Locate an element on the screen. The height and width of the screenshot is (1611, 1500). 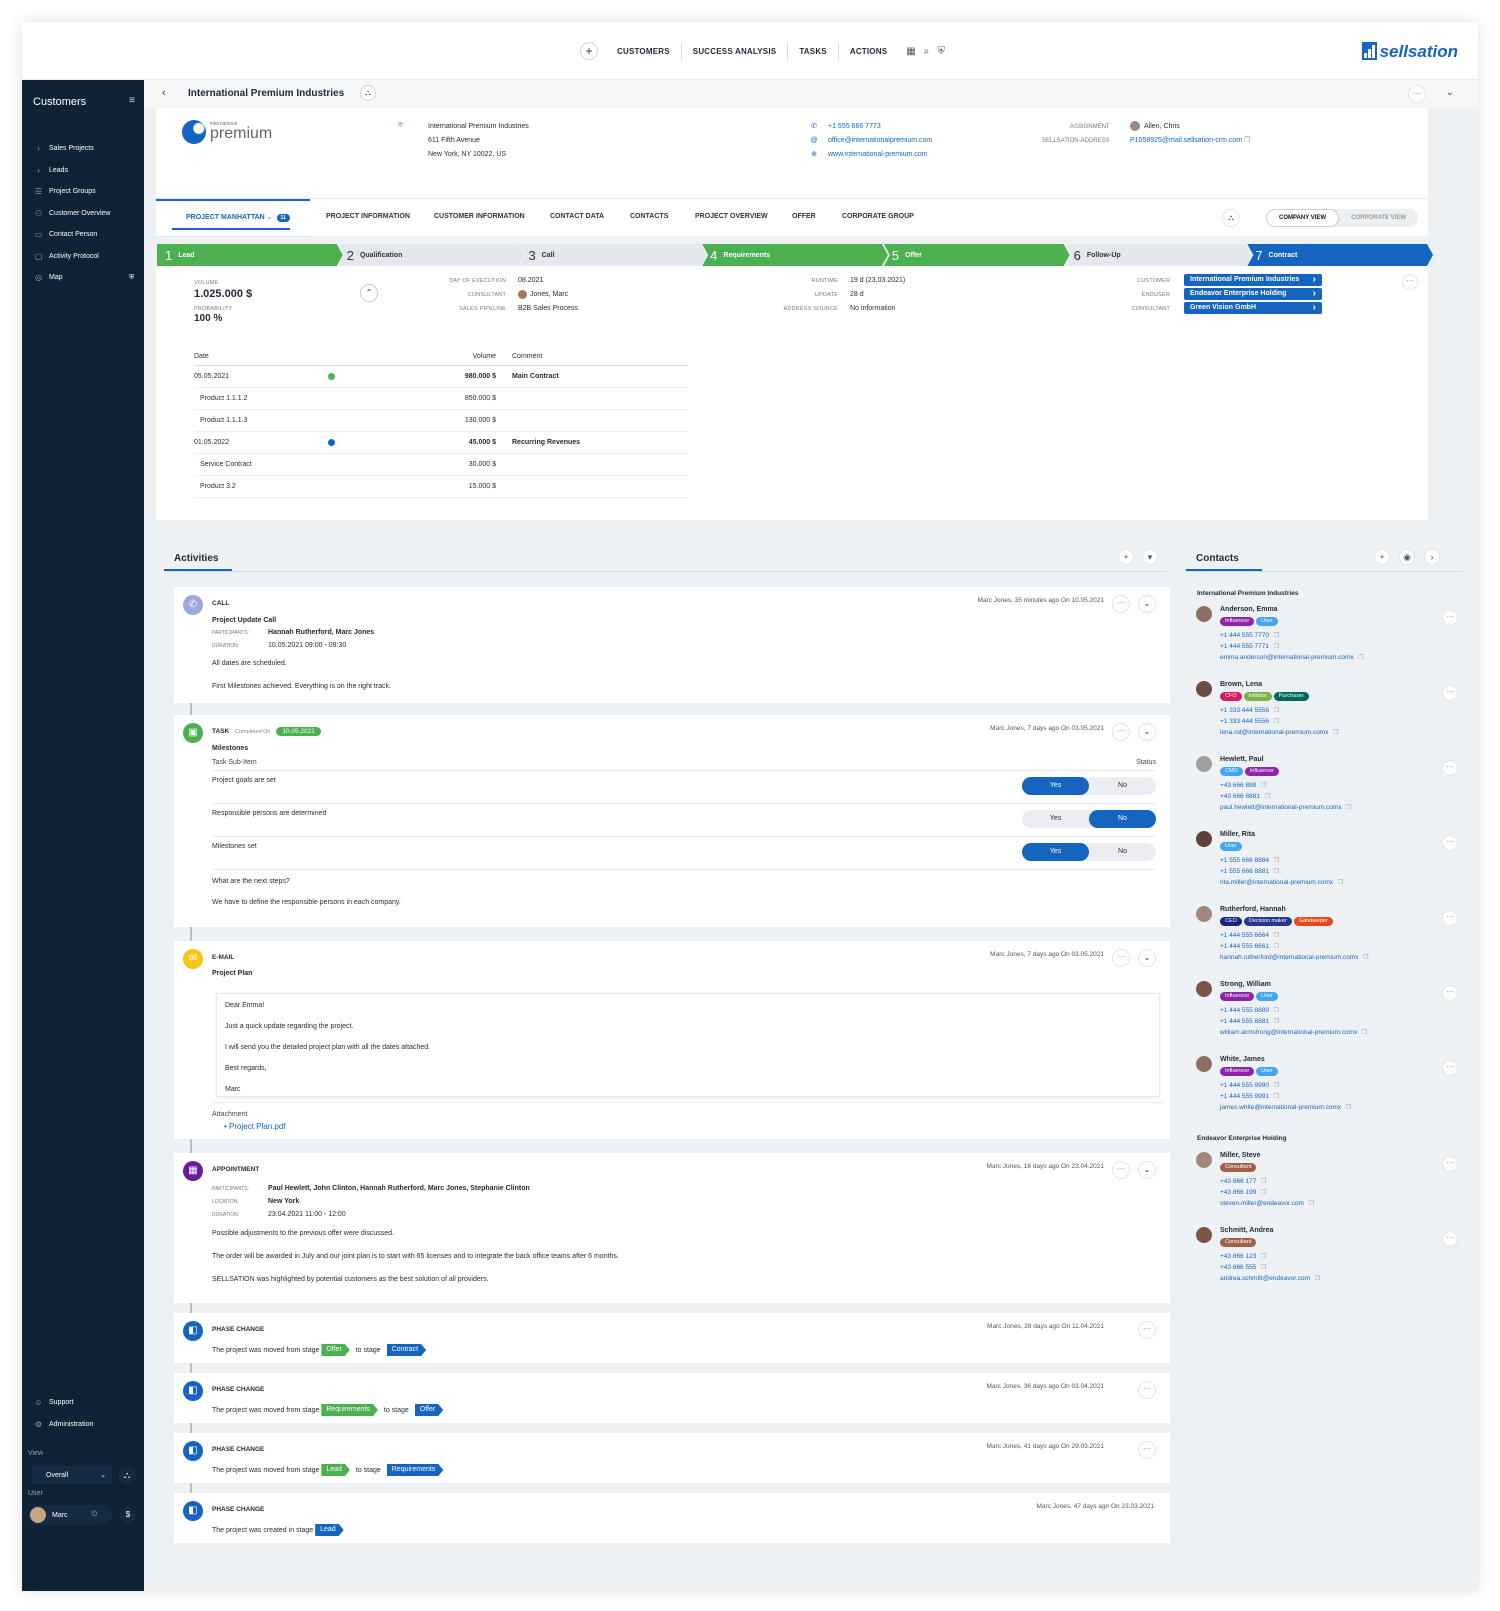
sellsation-address-value: P1058925@mail.sellsation-crm.com is located at coordinates (1186, 140).